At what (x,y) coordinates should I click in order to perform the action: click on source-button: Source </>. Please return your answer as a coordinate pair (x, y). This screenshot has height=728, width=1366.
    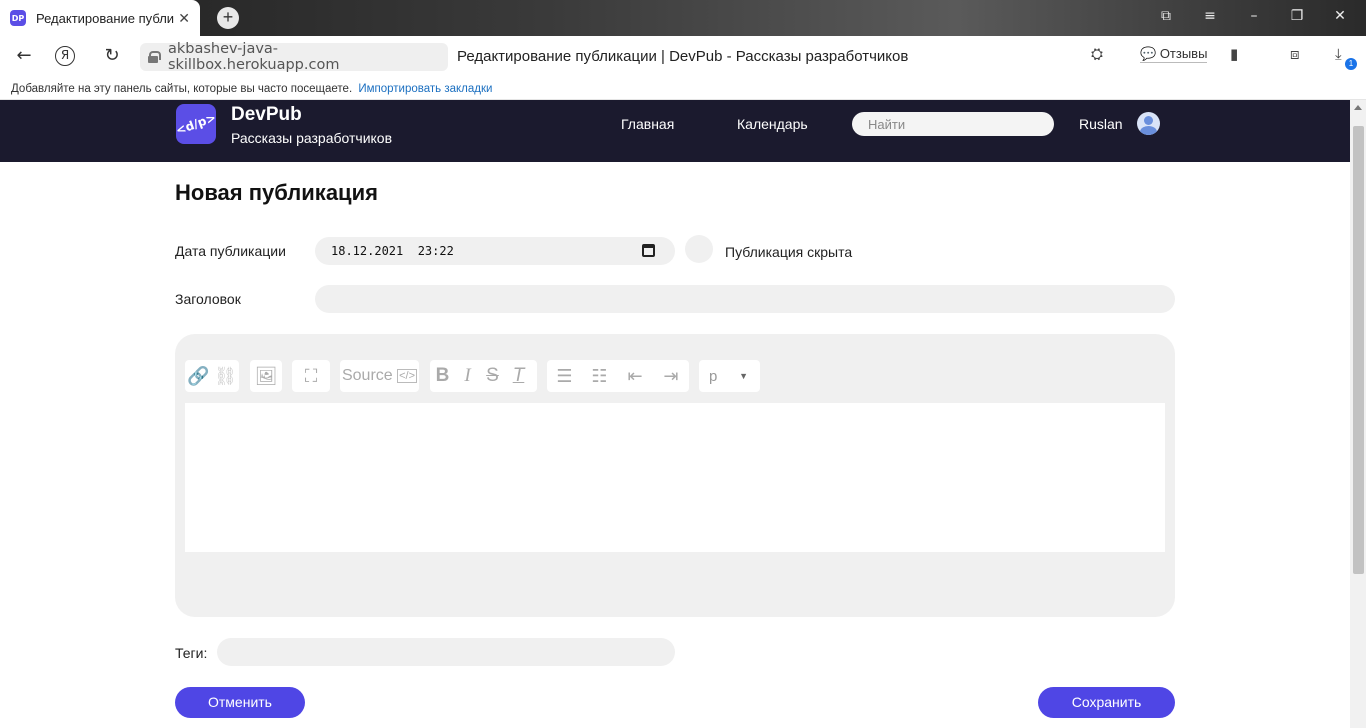
    Looking at the image, I should click on (379, 376).